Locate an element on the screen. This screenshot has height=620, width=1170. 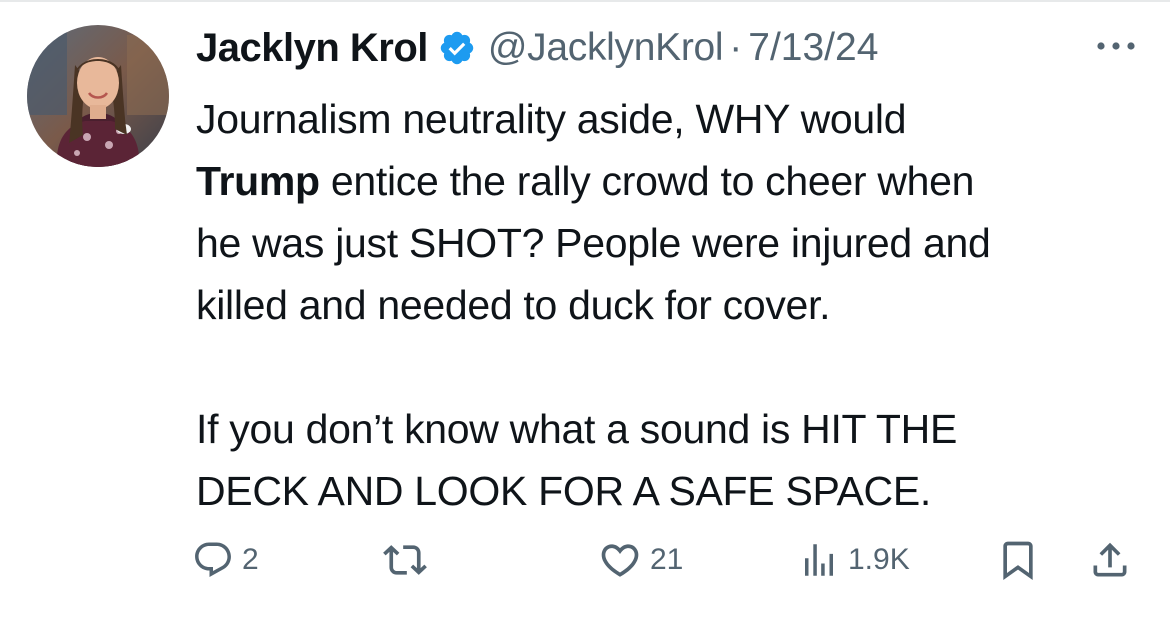
author-handle: @JacklynKrol is located at coordinates (606, 48).